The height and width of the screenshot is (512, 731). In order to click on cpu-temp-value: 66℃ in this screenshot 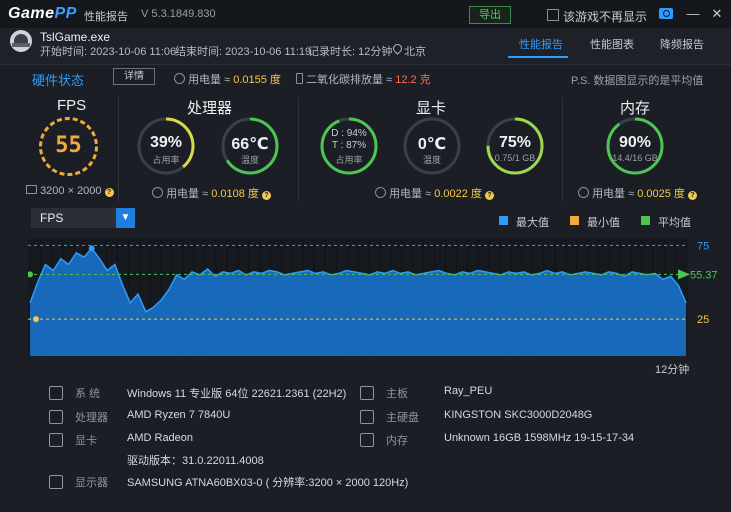, I will do `click(250, 144)`.